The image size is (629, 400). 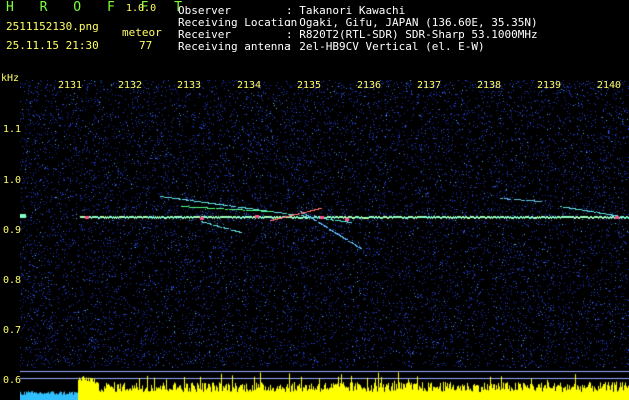 What do you see at coordinates (309, 85) in the screenshot?
I see `x-tick-label: 2135` at bounding box center [309, 85].